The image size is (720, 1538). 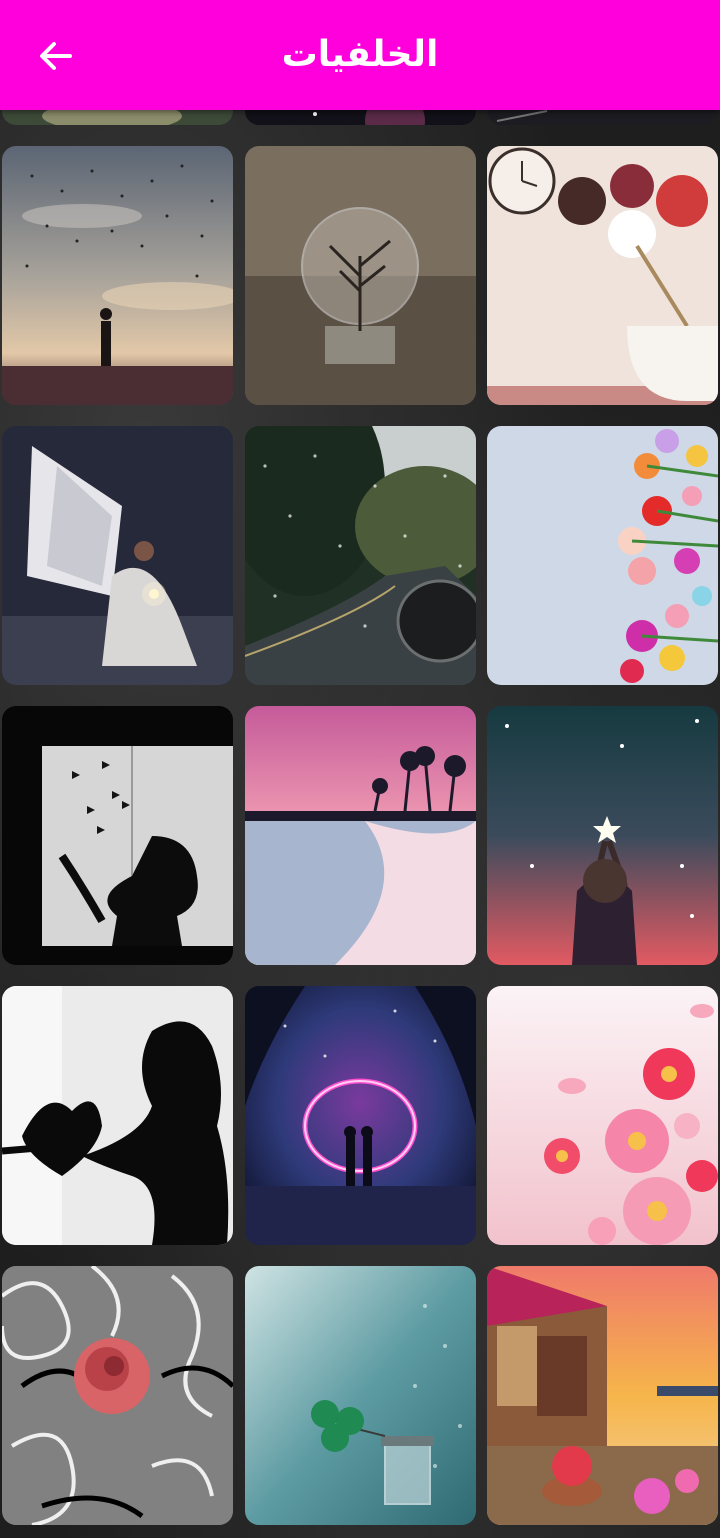 I want to click on wallpaper-girl-star, so click(x=602, y=835).